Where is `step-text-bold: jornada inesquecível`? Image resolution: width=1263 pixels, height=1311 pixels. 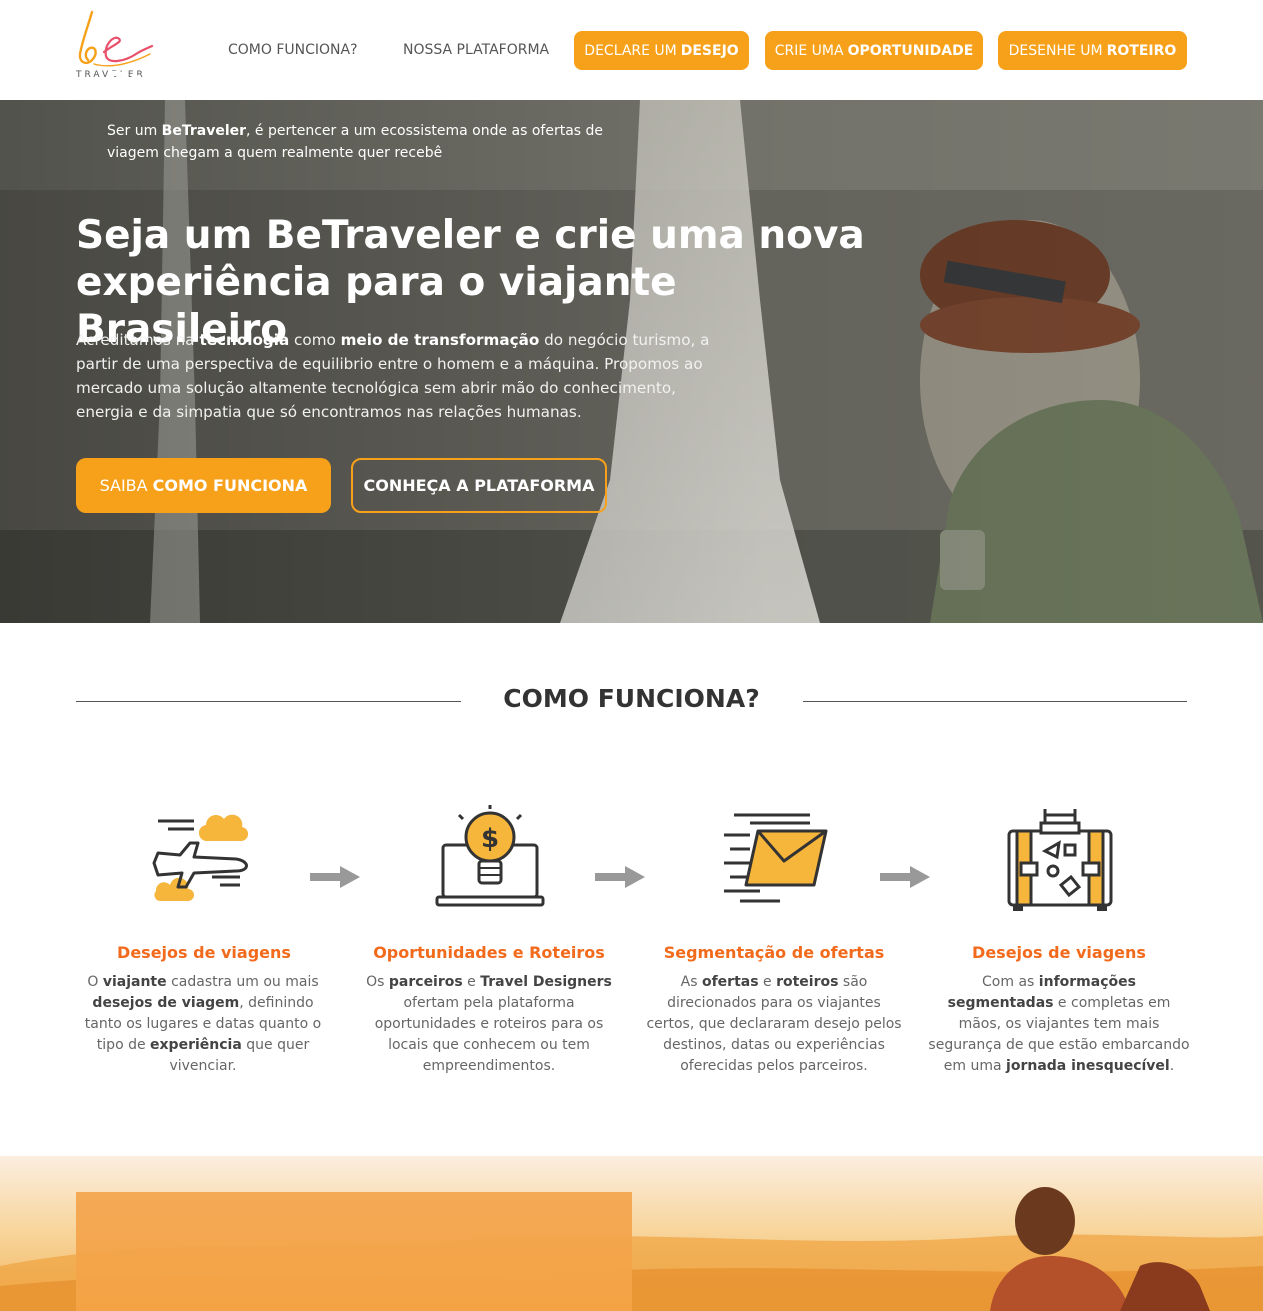
step-text-bold: jornada inesquecível is located at coordinates (1088, 1066).